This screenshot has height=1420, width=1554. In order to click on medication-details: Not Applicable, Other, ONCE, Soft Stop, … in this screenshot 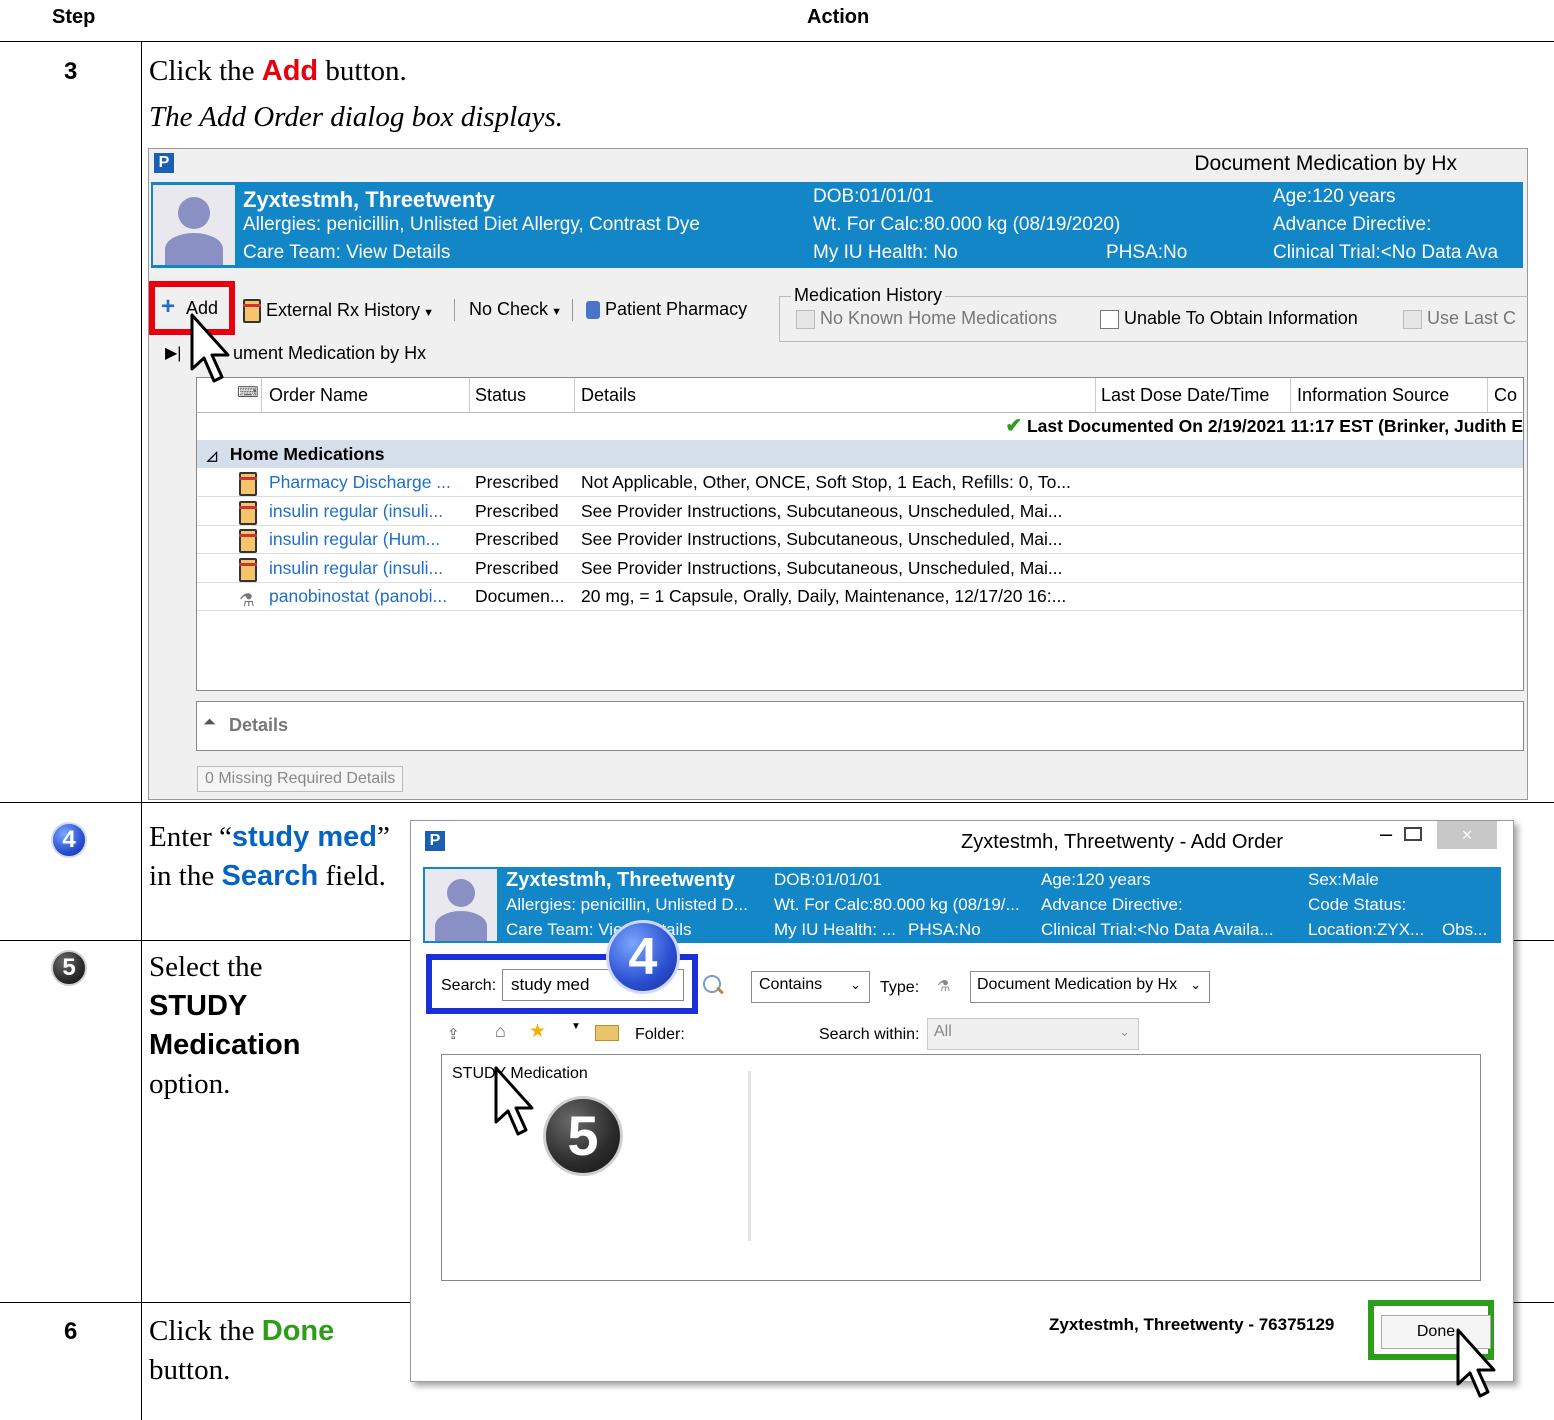, I will do `click(826, 482)`.